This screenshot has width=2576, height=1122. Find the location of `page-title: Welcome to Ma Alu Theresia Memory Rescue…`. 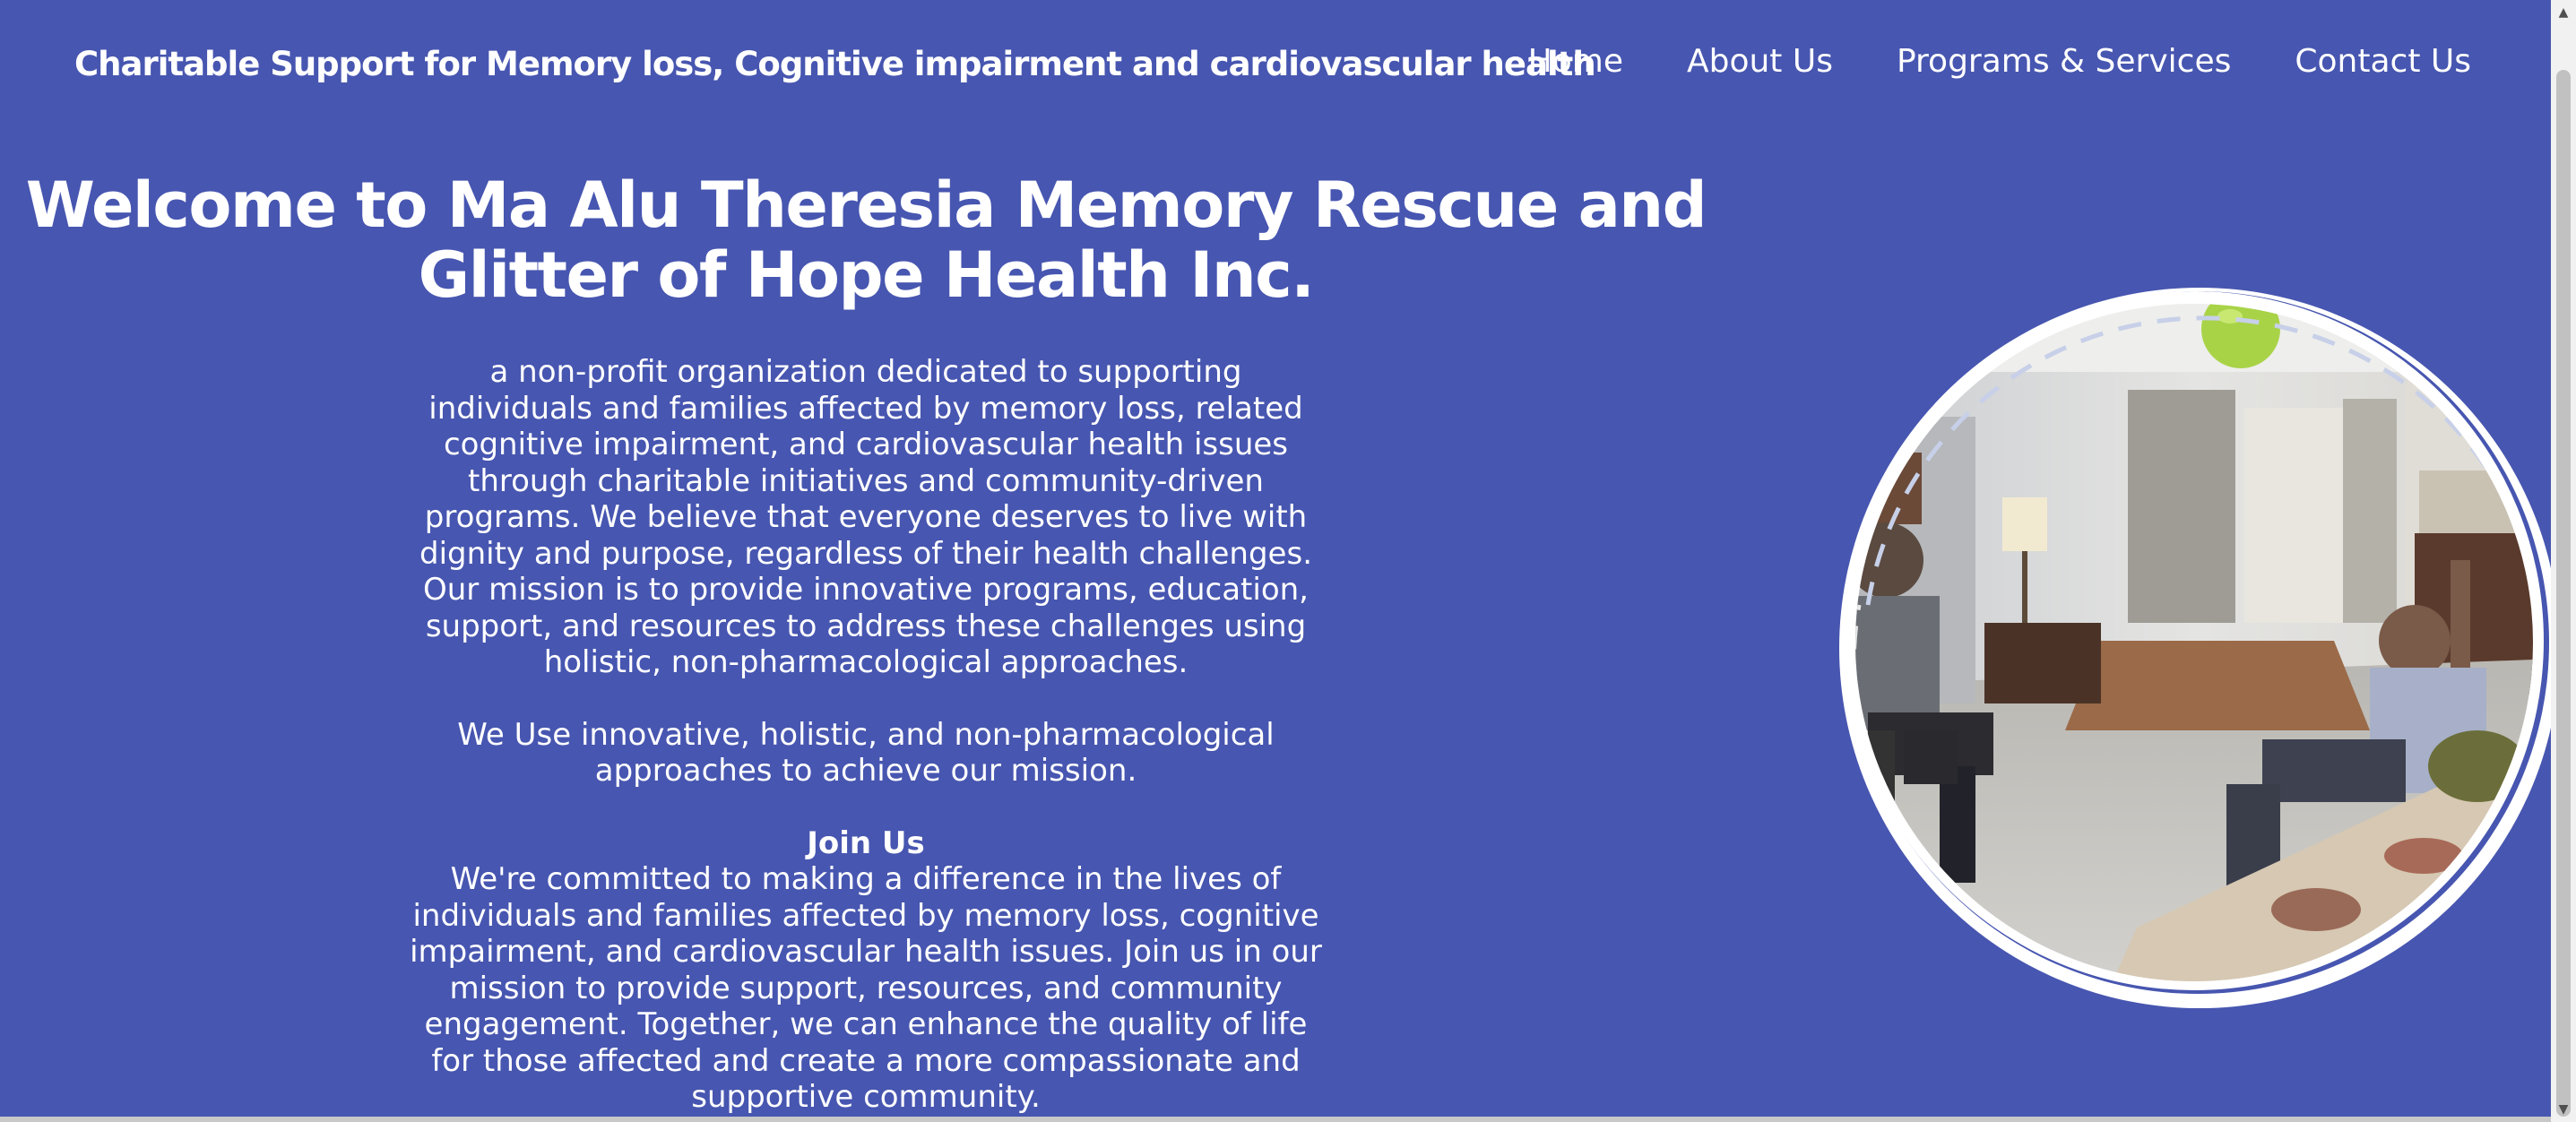

page-title: Welcome to Ma Alu Theresia Memory Rescue… is located at coordinates (866, 240).